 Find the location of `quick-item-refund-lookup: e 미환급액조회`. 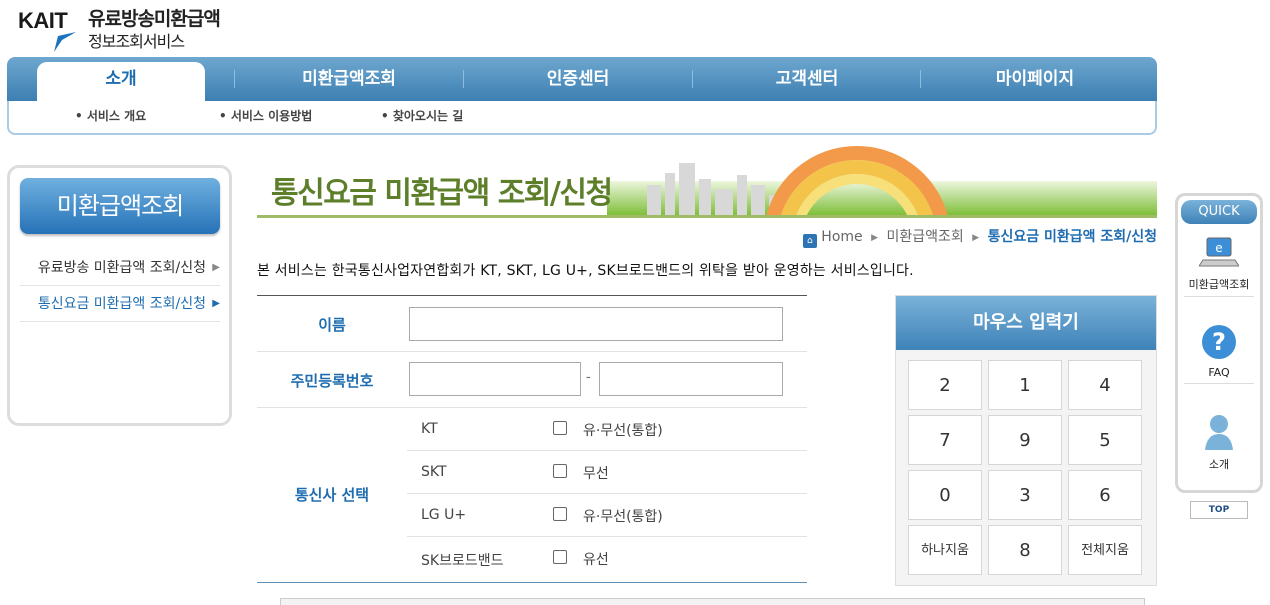

quick-item-refund-lookup: e 미환급액조회 is located at coordinates (1219, 264).